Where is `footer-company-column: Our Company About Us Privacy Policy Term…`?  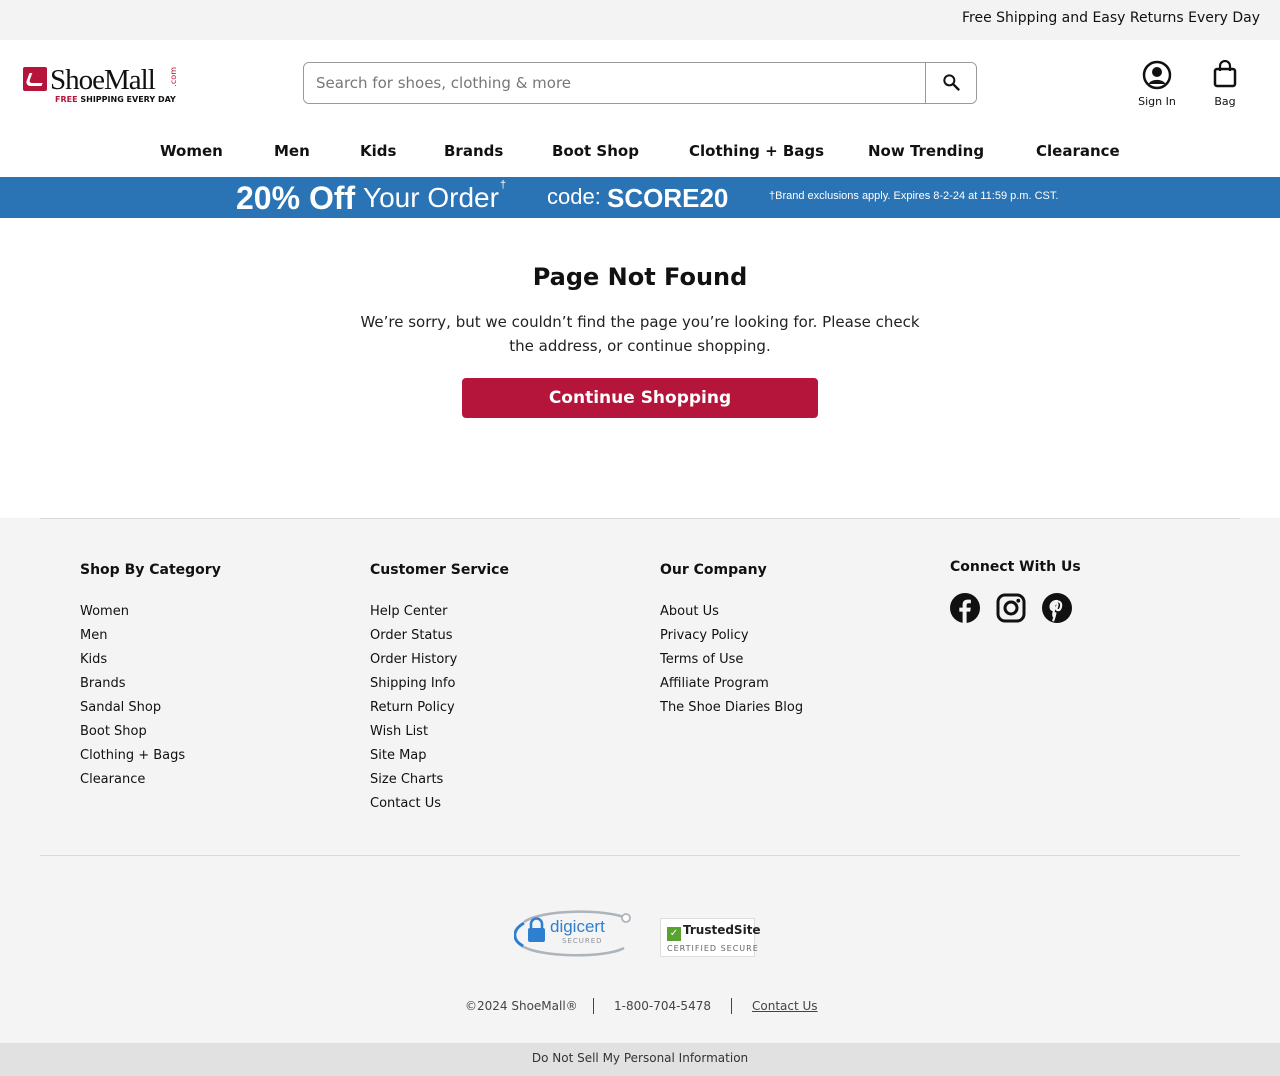
footer-company-column: Our Company About Us Privacy Policy Term… is located at coordinates (731, 641).